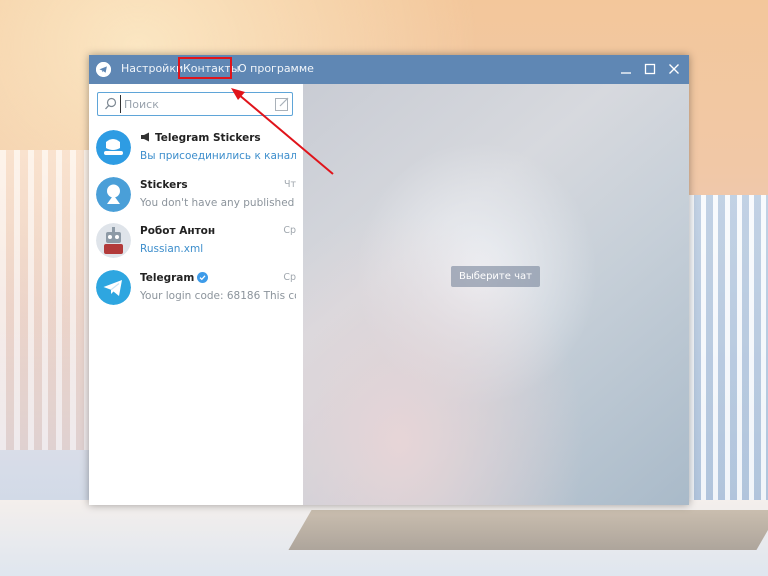  What do you see at coordinates (113, 240) in the screenshot?
I see `robot-anton-avatar` at bounding box center [113, 240].